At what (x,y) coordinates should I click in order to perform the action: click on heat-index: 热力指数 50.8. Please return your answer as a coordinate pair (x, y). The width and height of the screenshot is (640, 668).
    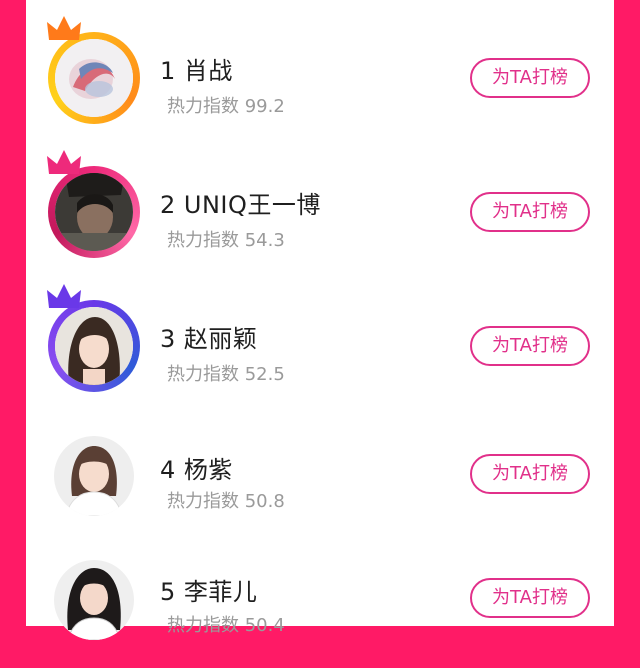
    Looking at the image, I should click on (226, 500).